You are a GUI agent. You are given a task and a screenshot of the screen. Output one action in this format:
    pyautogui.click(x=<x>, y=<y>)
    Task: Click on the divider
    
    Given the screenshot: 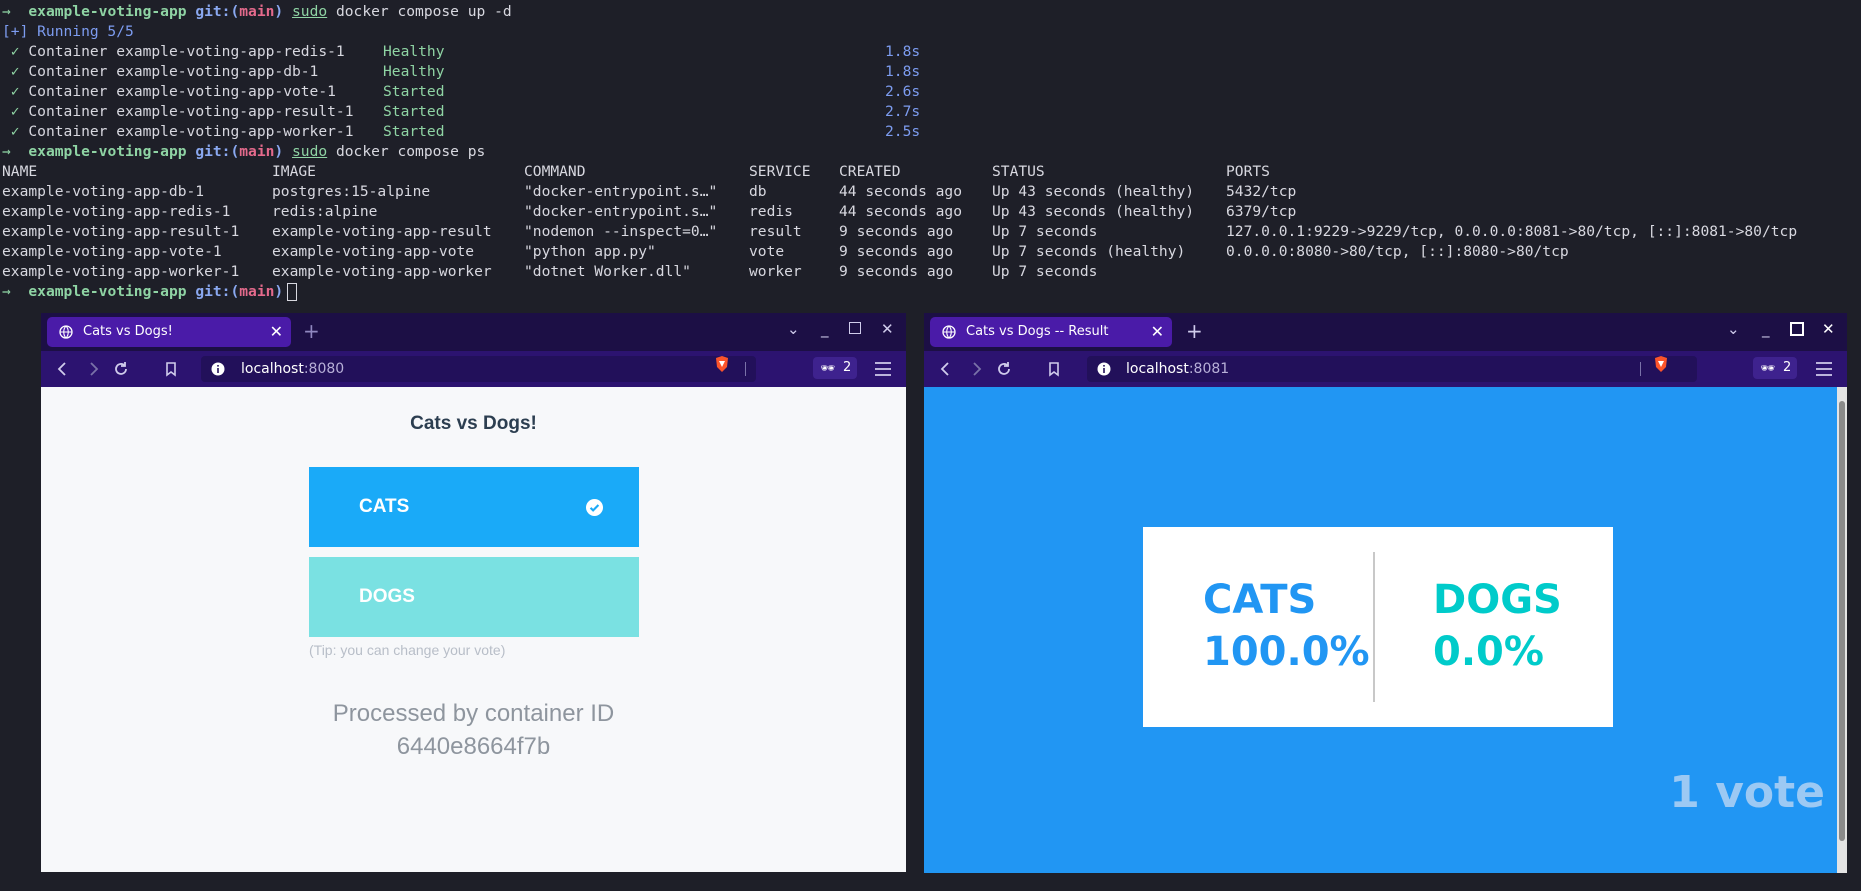 What is the action you would take?
    pyautogui.click(x=1374, y=627)
    